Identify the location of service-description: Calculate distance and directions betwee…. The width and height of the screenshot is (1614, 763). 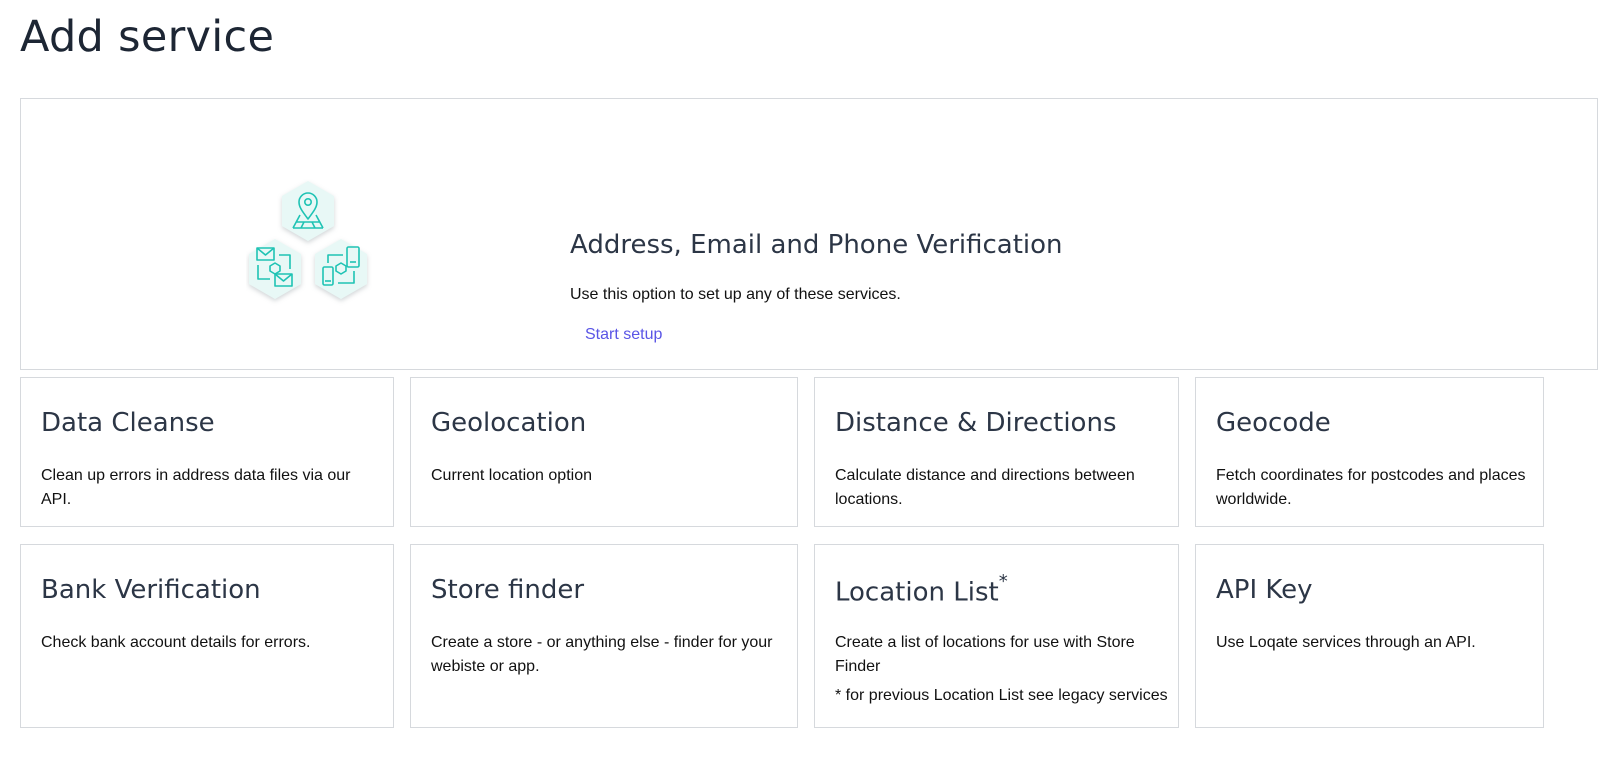
(985, 487).